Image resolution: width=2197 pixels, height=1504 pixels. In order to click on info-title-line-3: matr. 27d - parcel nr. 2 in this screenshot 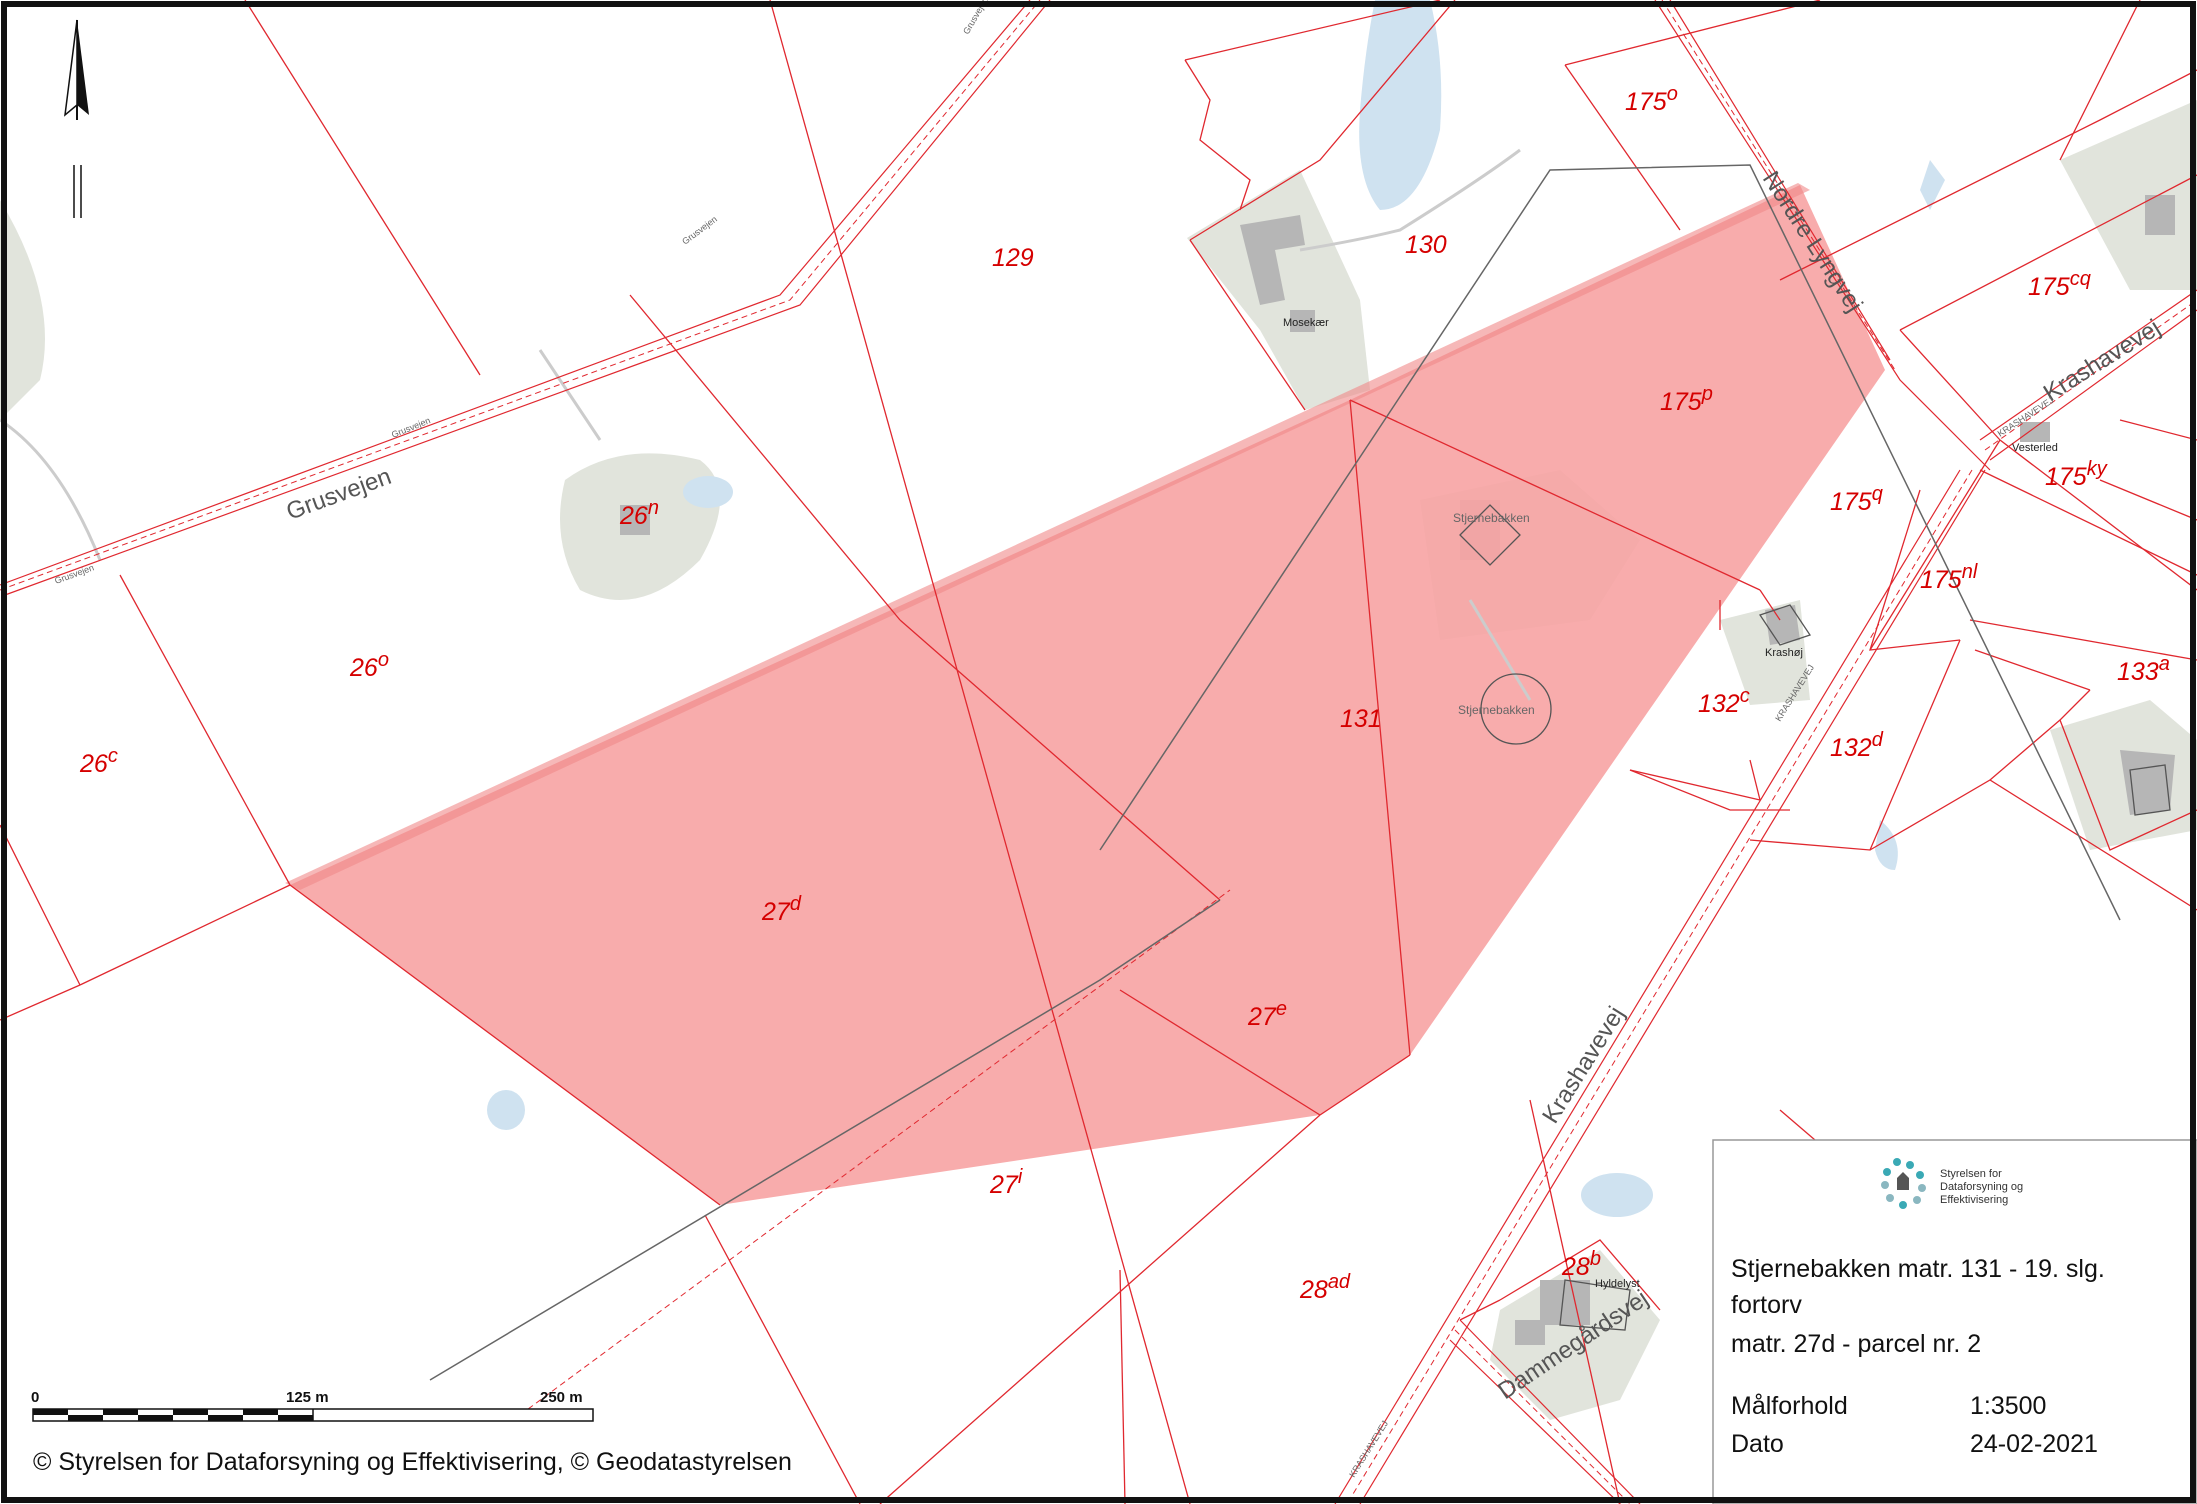, I will do `click(1856, 1344)`.